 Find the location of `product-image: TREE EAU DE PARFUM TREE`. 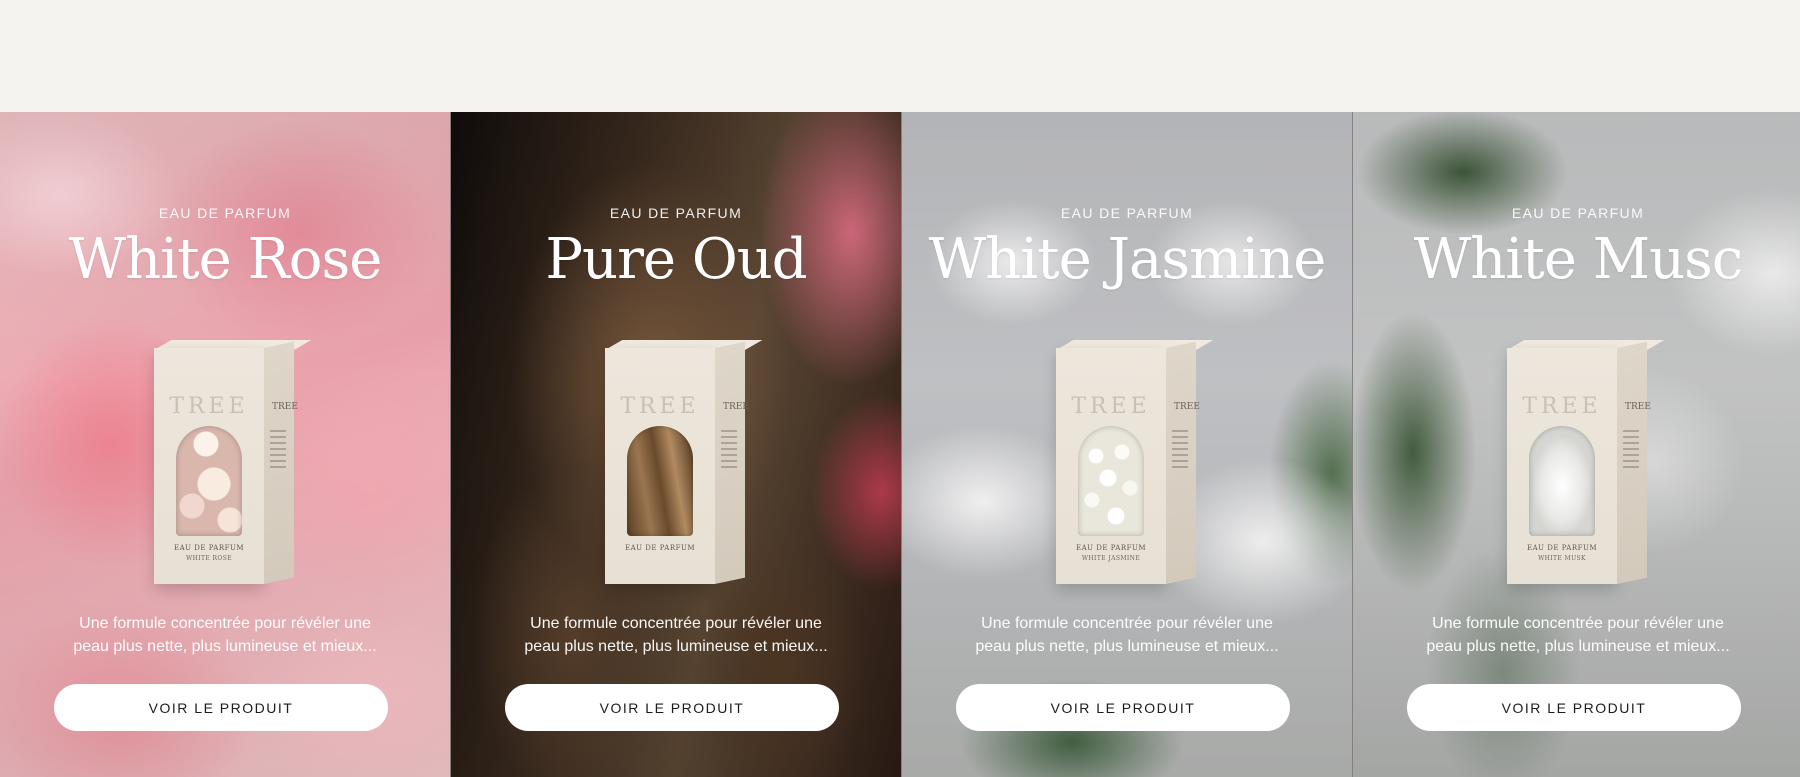

product-image: TREE EAU DE PARFUM TREE is located at coordinates (684, 462).